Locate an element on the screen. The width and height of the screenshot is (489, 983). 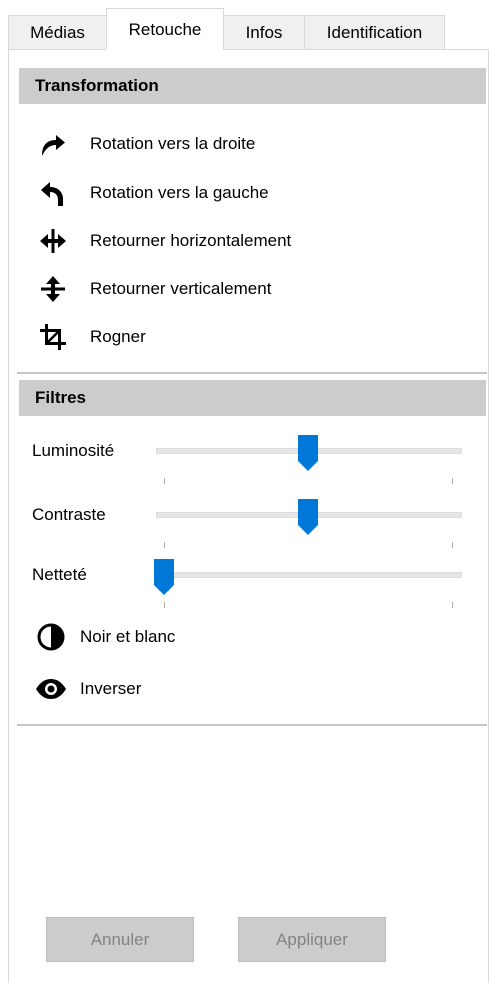
sharpness-slider-row: Netteté is located at coordinates (252, 591).